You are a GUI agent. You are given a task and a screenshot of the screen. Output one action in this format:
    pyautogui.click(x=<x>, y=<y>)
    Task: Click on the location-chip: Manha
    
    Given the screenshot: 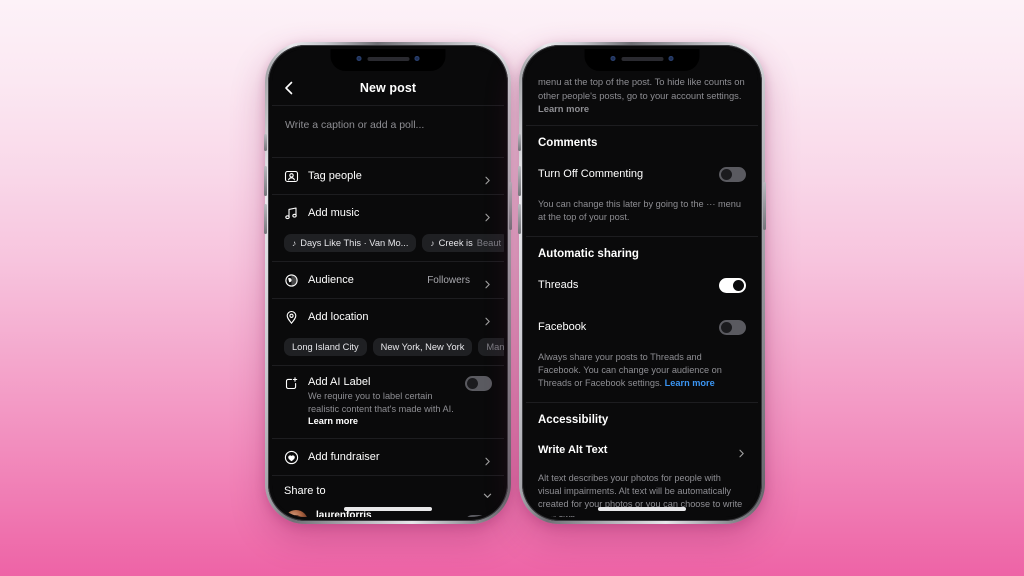 What is the action you would take?
    pyautogui.click(x=491, y=347)
    